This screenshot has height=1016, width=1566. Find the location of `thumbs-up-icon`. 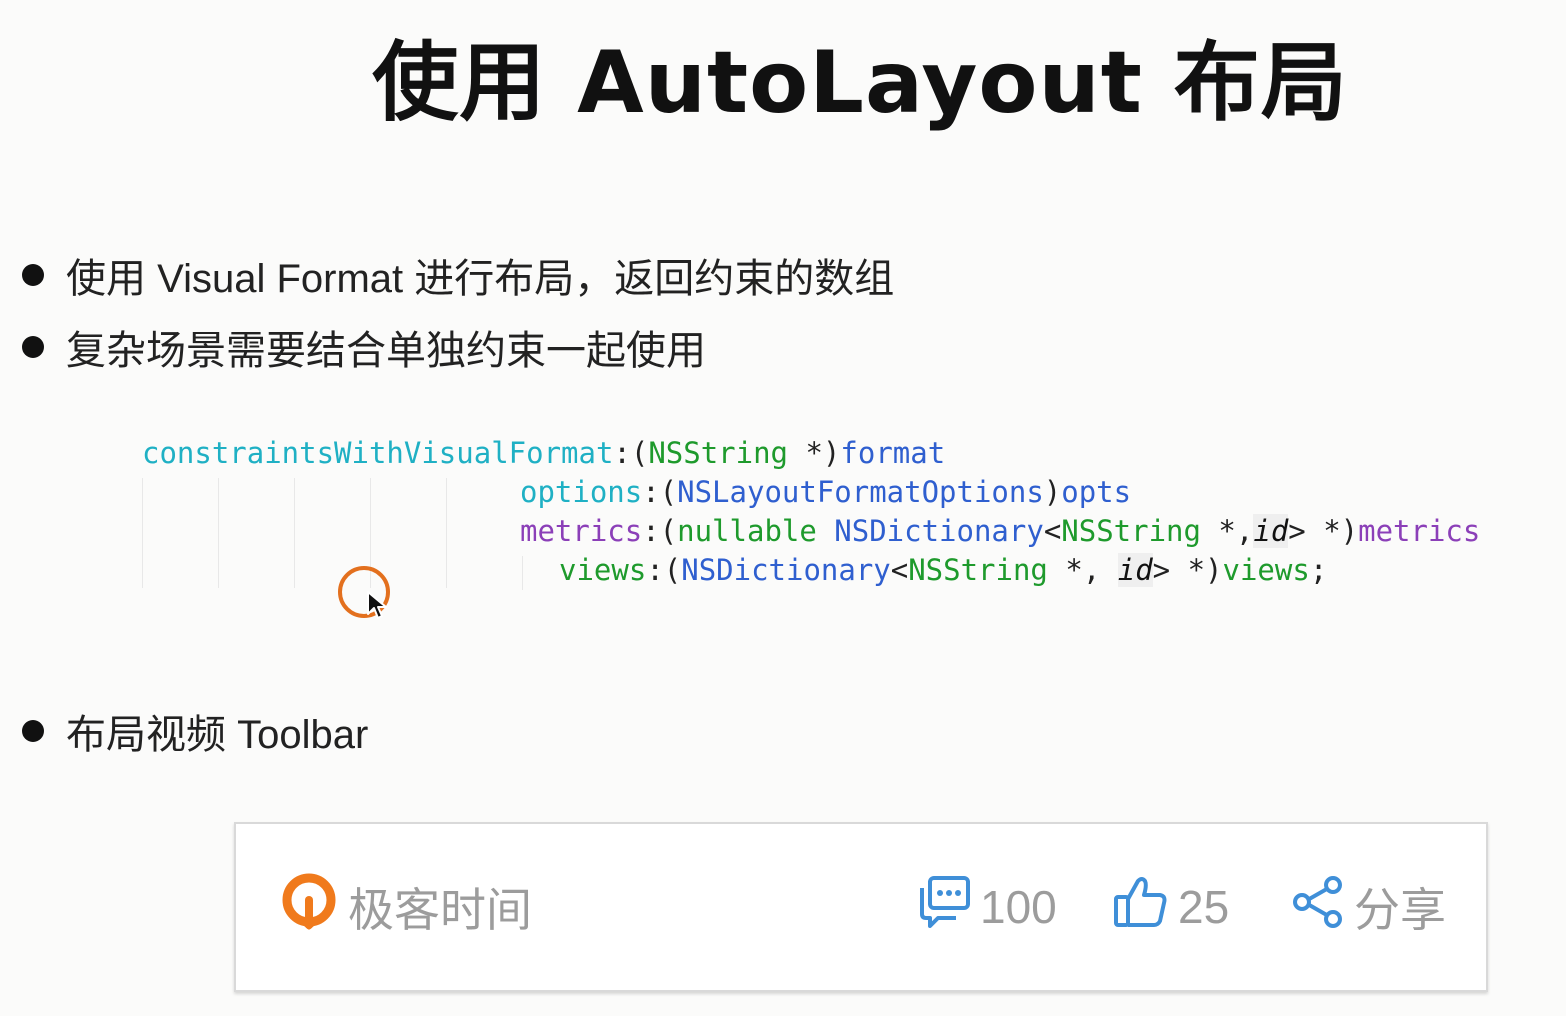

thumbs-up-icon is located at coordinates (1141, 907).